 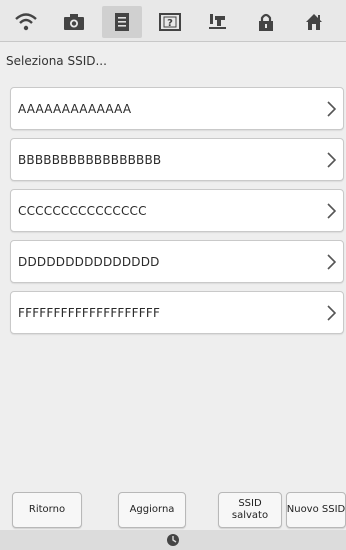 I want to click on home-icon, so click(x=314, y=22).